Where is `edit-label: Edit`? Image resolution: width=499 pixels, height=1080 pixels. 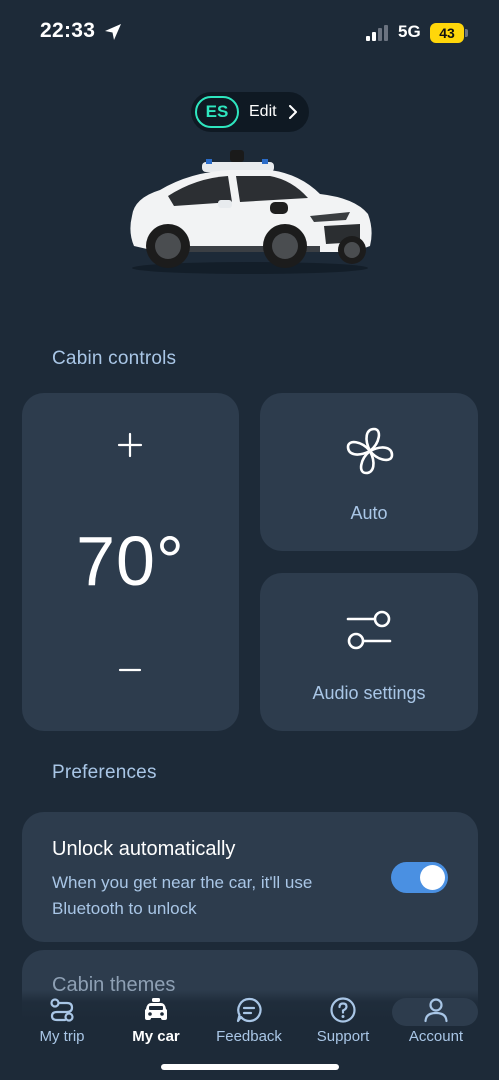
edit-label: Edit is located at coordinates (263, 111).